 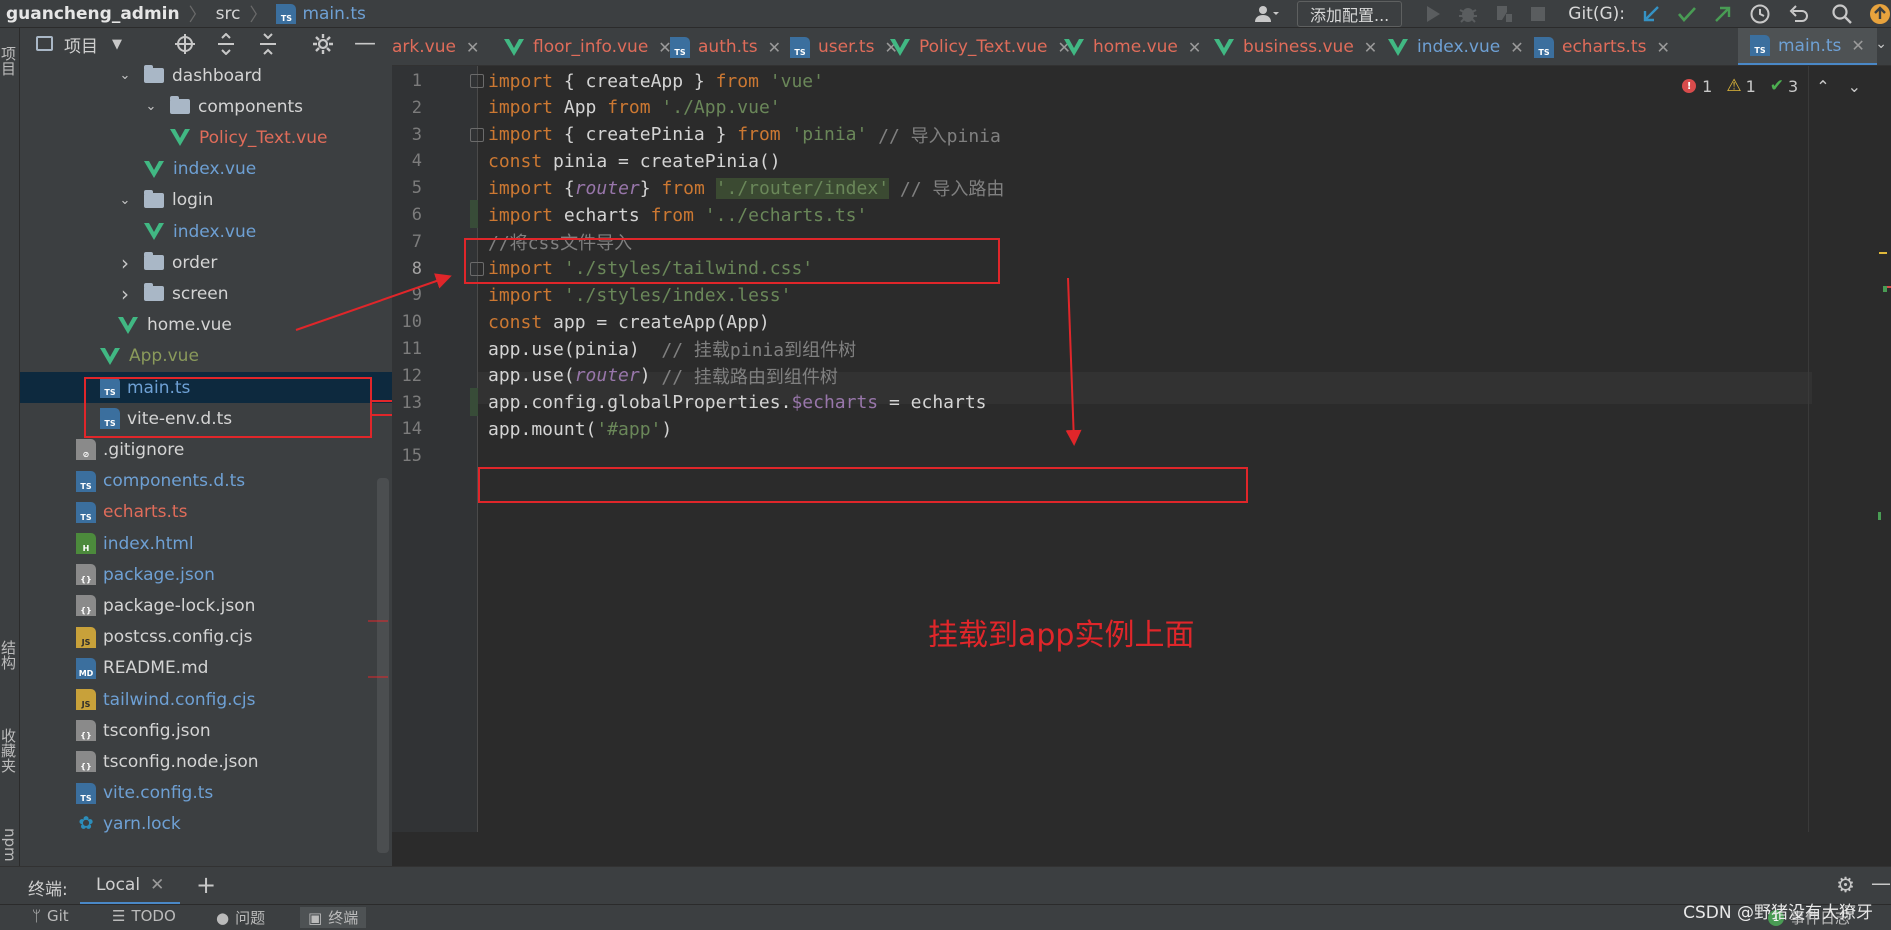 What do you see at coordinates (1061, 635) in the screenshot?
I see `annotation-text: 挂载到app实例上面` at bounding box center [1061, 635].